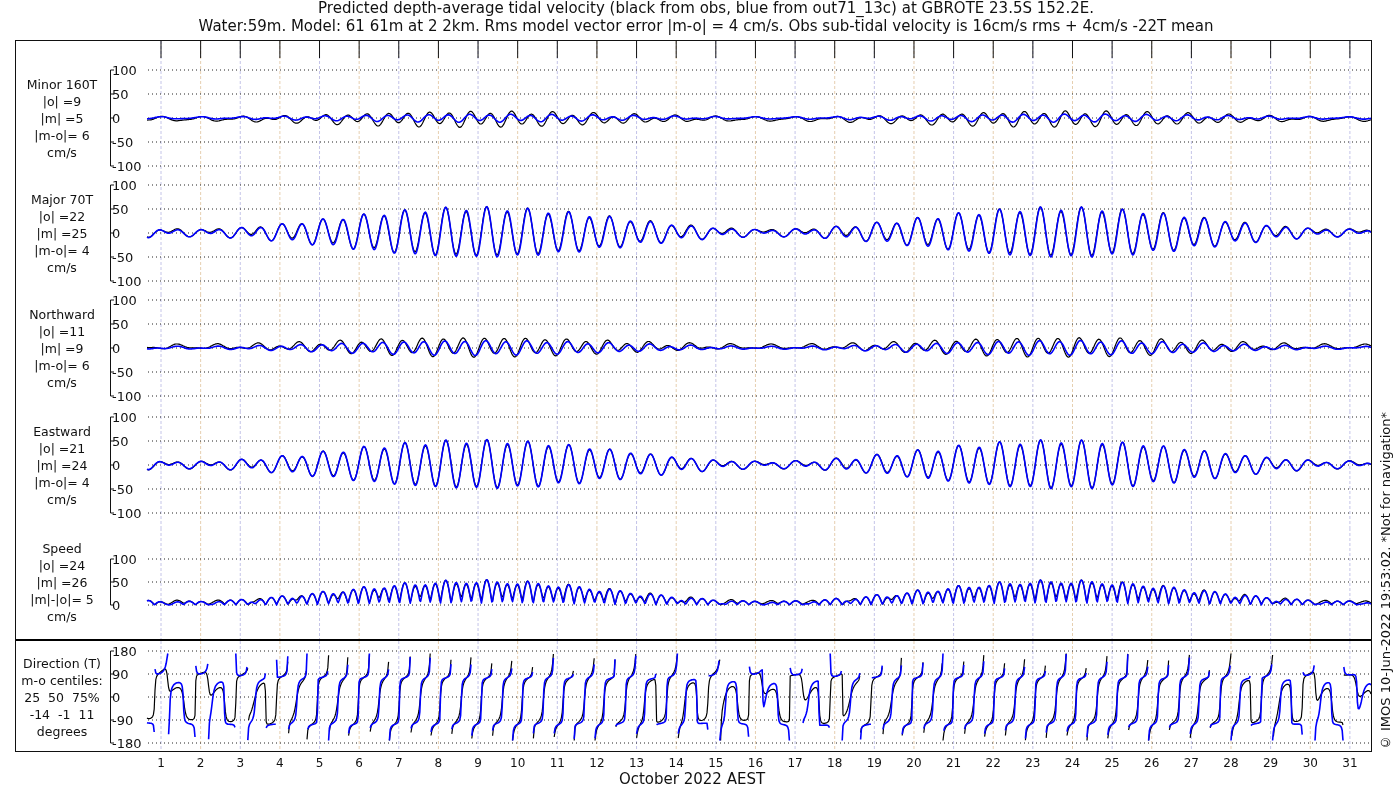 Image resolution: width=1400 pixels, height=800 pixels. What do you see at coordinates (62, 314) in the screenshot?
I see `panel-label: Northward` at bounding box center [62, 314].